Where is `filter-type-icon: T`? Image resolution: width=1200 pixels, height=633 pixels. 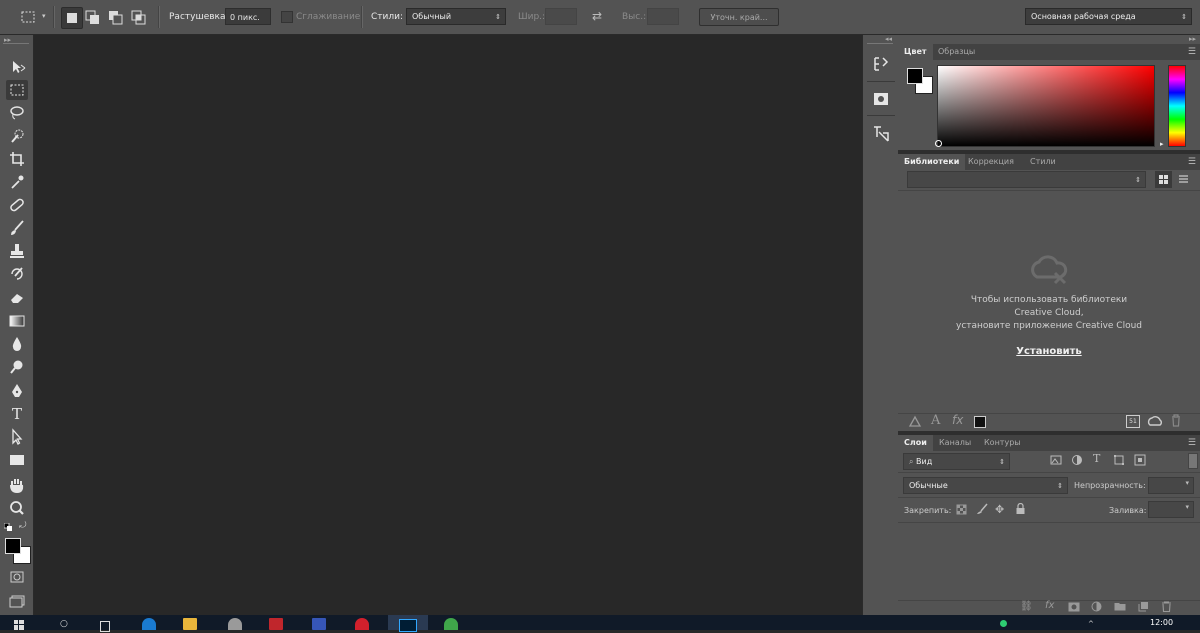
filter-type-icon: T is located at coordinates (1096, 458).